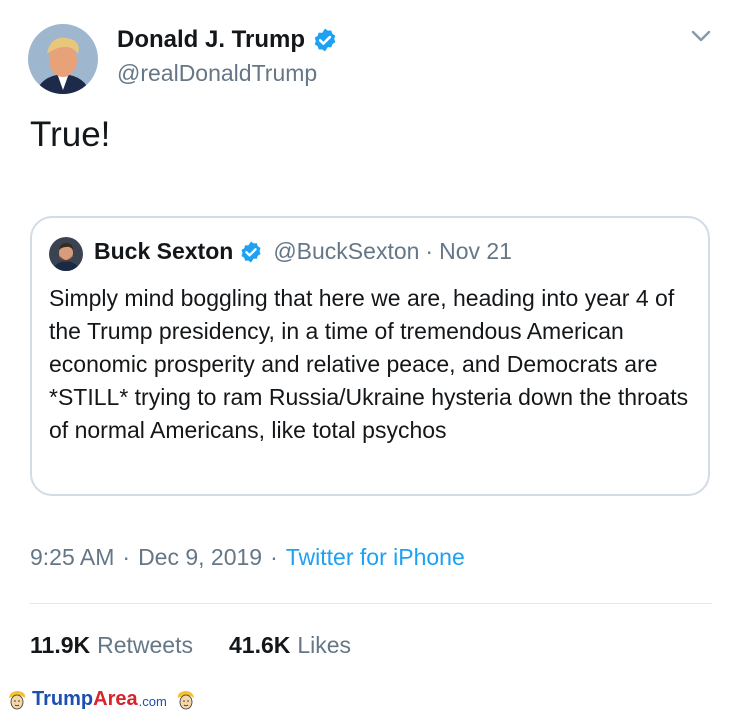 This screenshot has width=740, height=716. I want to click on watermark-part2: Area, so click(115, 699).